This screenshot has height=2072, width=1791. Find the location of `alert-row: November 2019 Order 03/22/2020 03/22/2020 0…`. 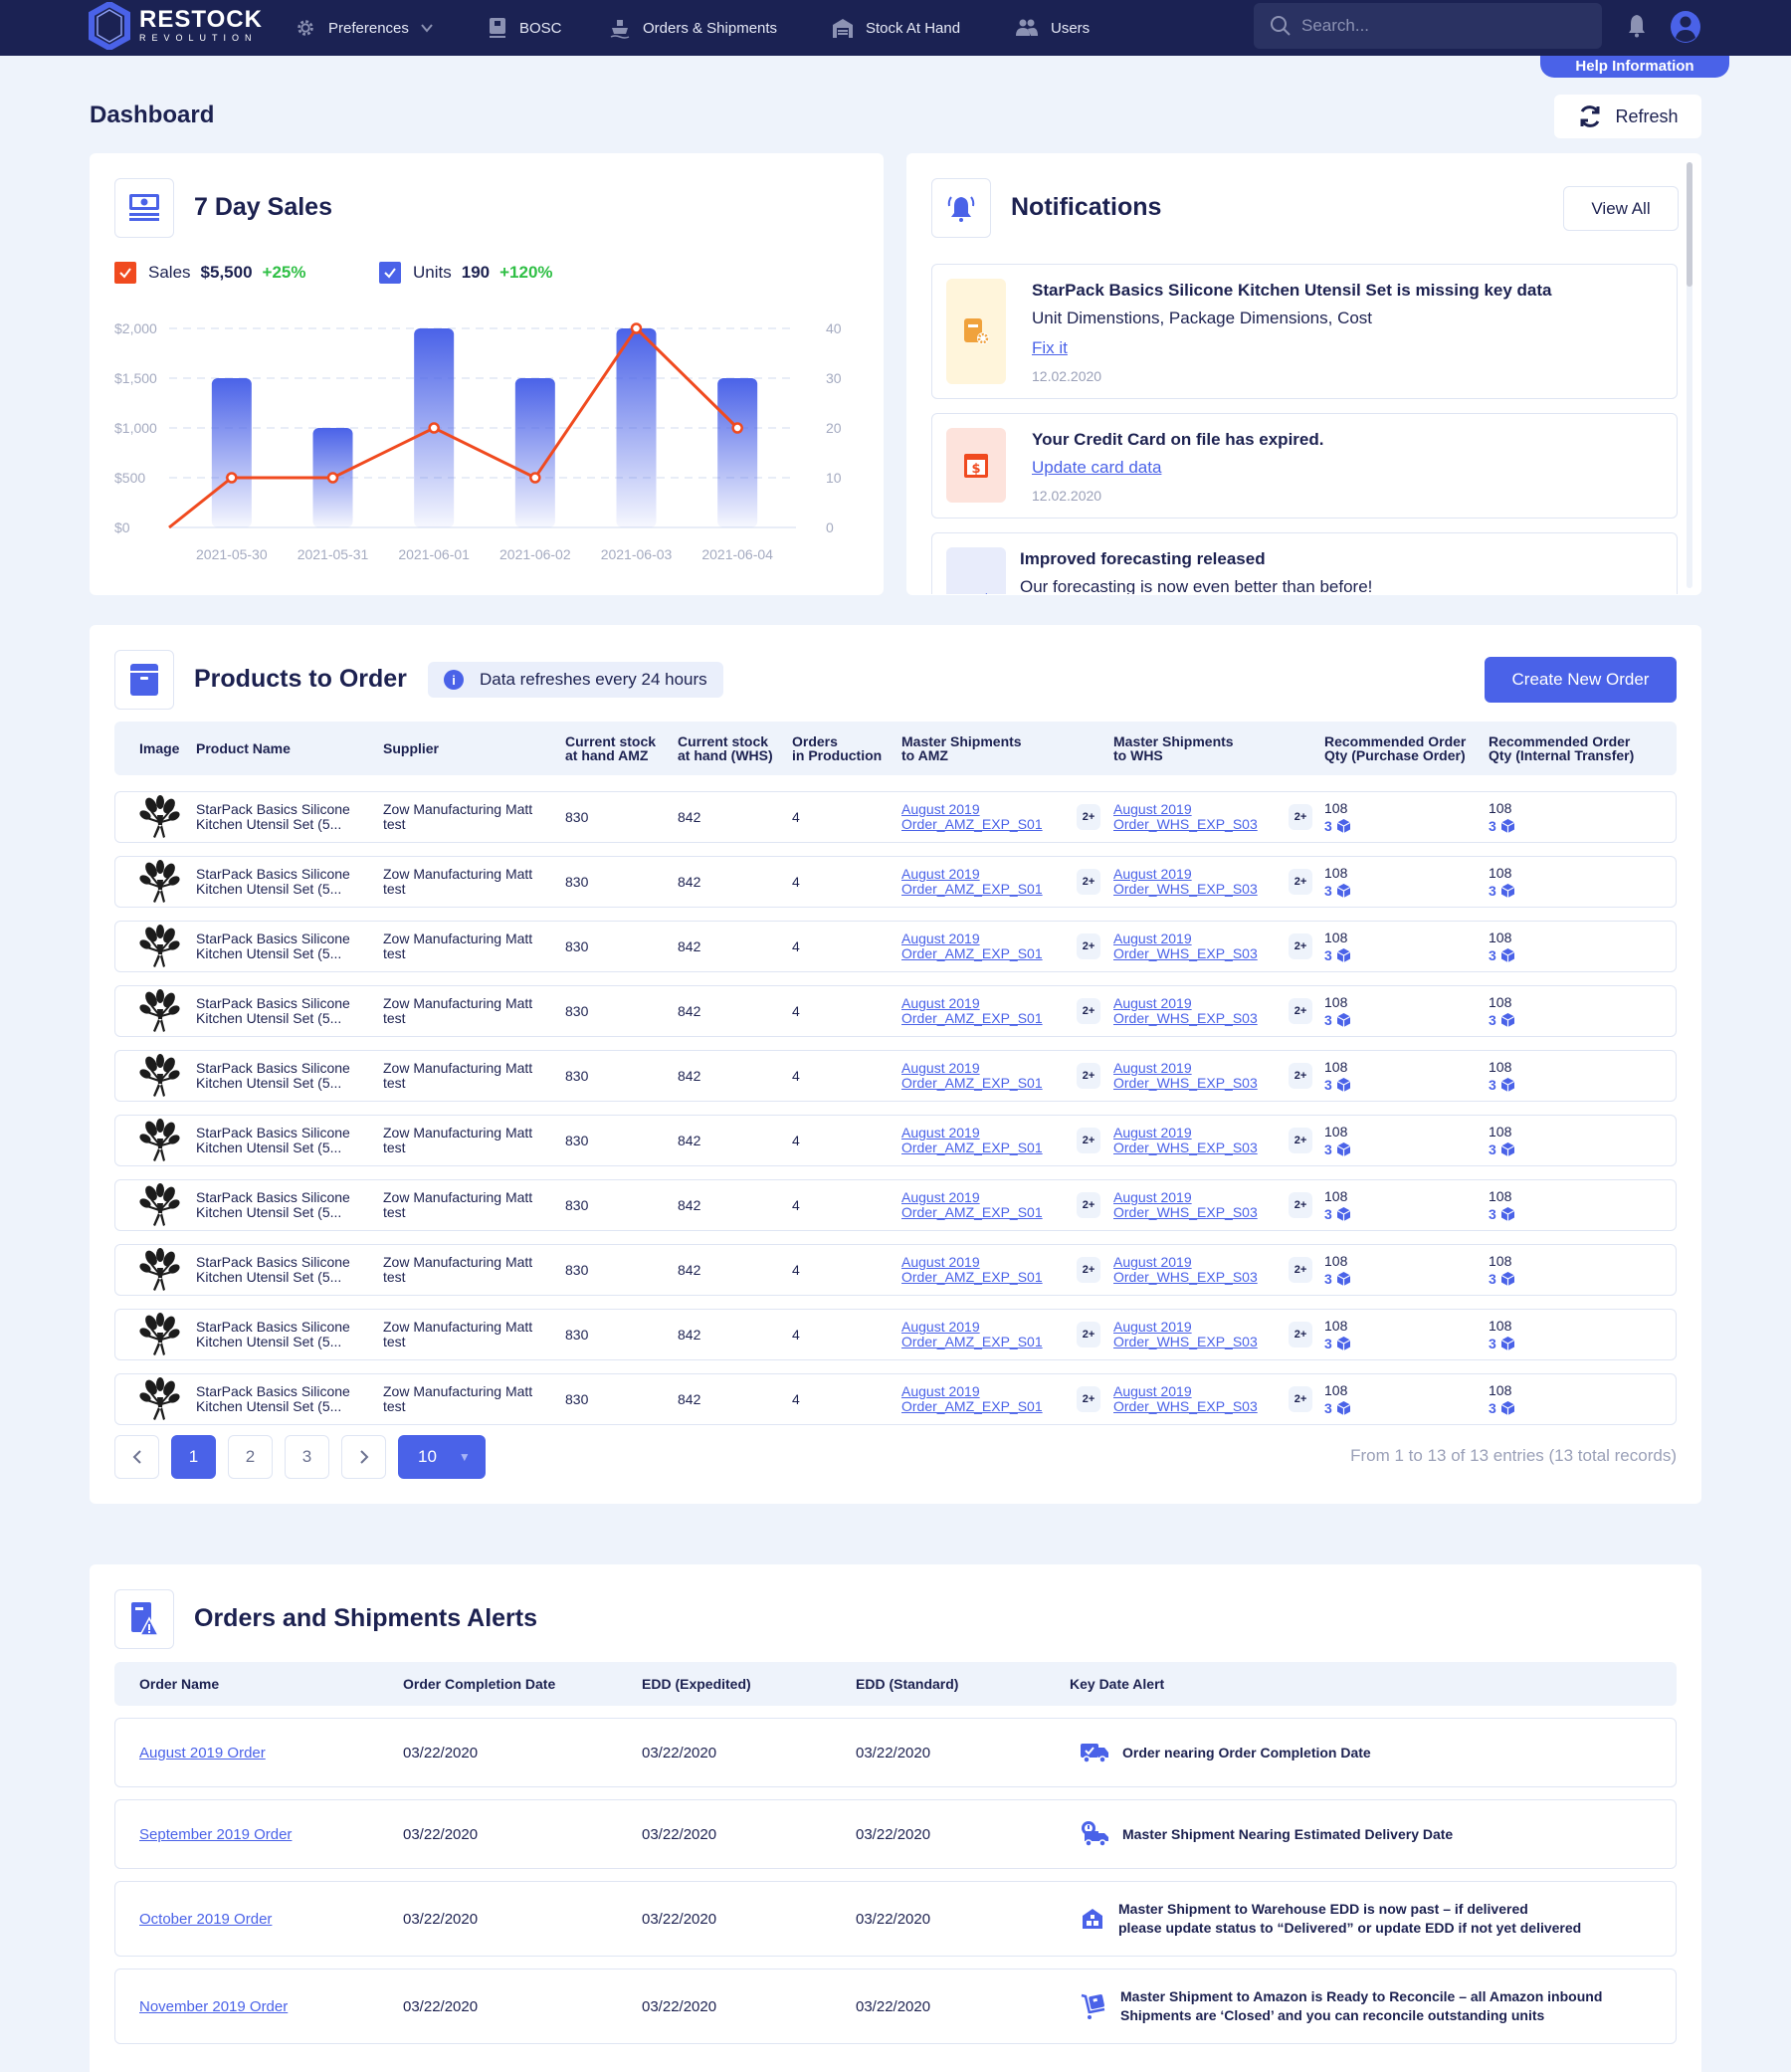

alert-row: November 2019 Order 03/22/2020 03/22/2020 0… is located at coordinates (895, 2006).